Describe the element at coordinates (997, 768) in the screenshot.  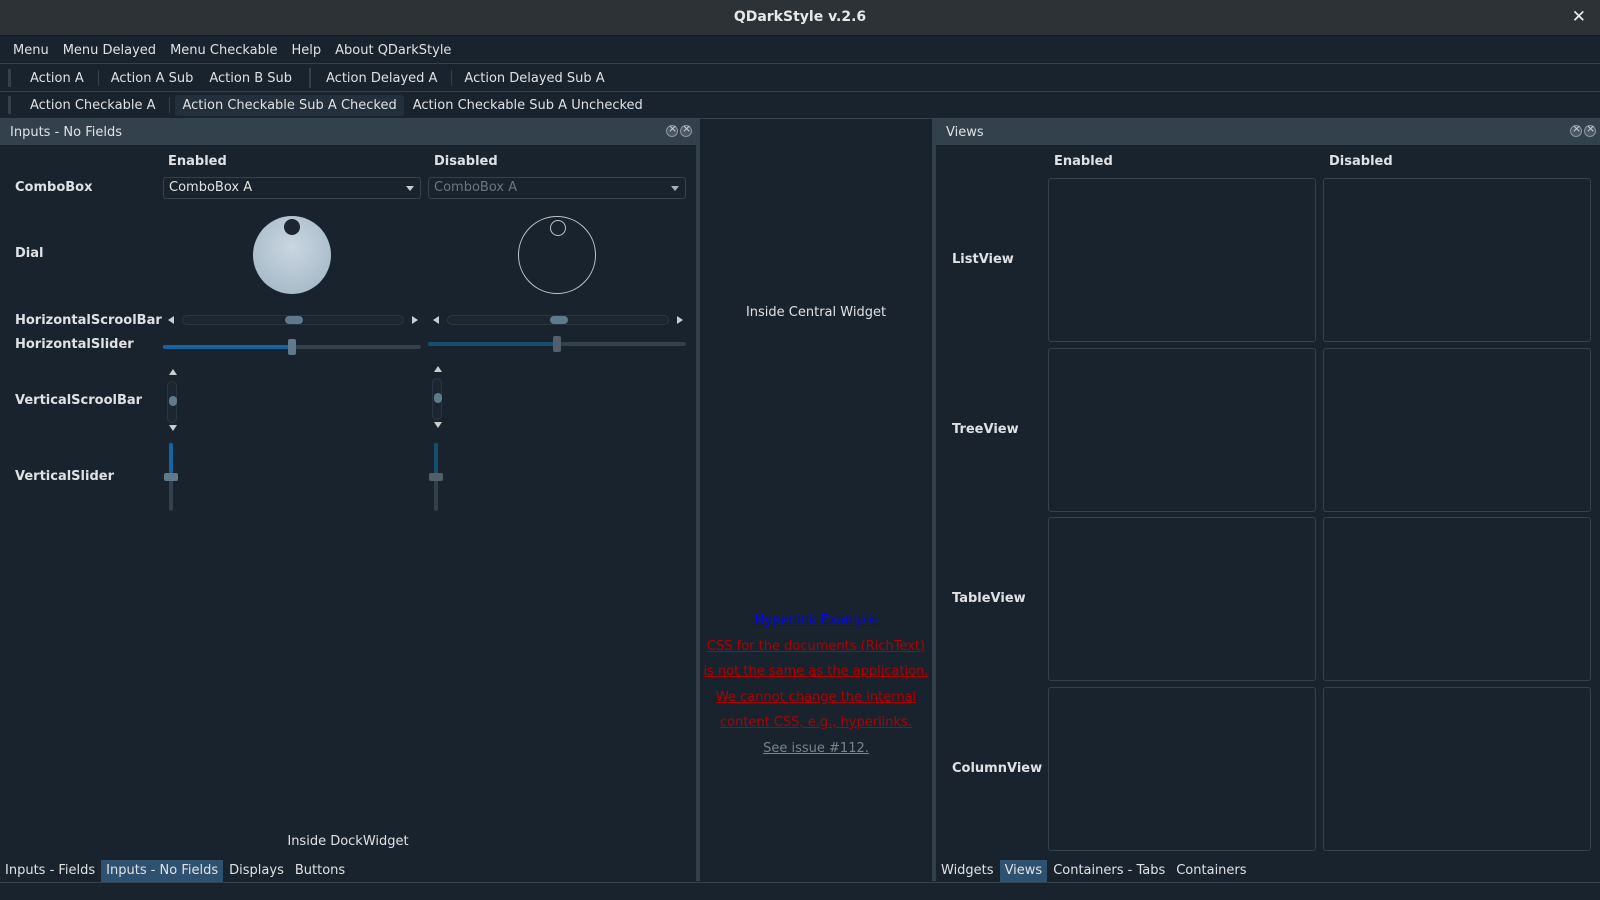
I see `row-label-columnview: ColumnView` at that location.